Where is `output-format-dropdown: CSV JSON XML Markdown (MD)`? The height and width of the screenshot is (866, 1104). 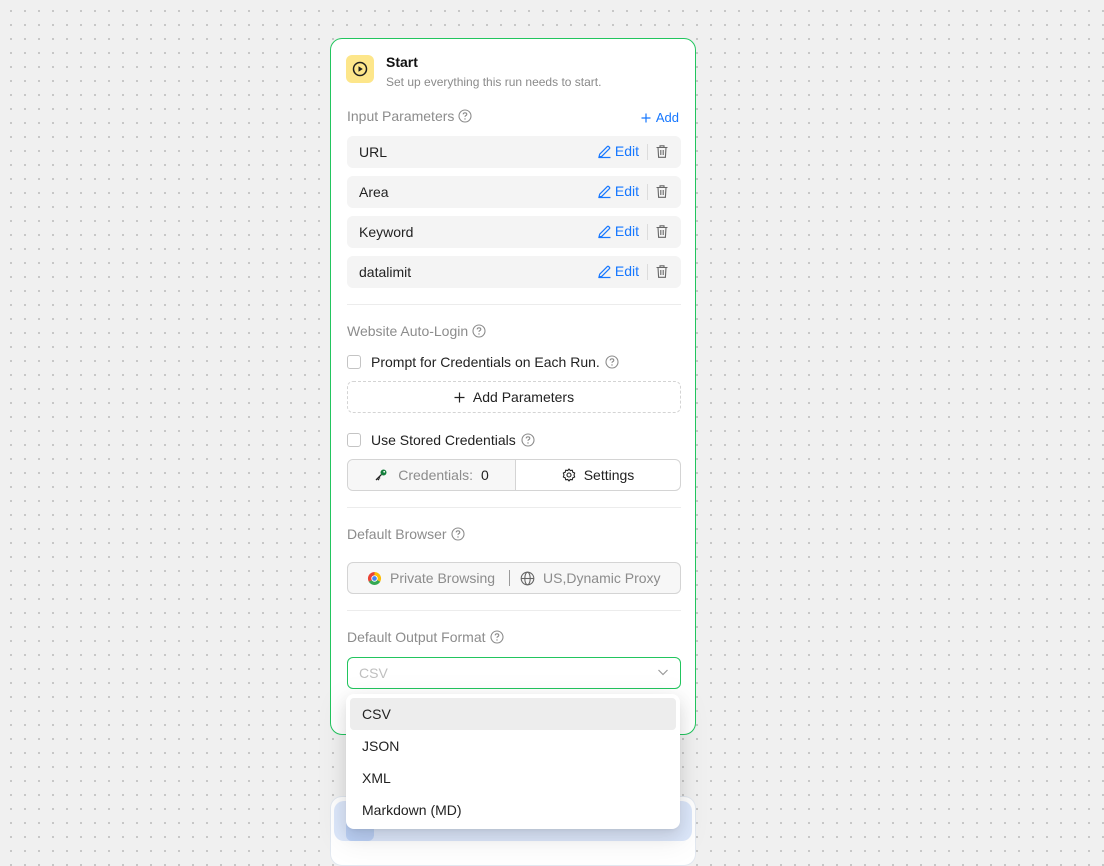
output-format-dropdown: CSV JSON XML Markdown (MD) is located at coordinates (513, 761).